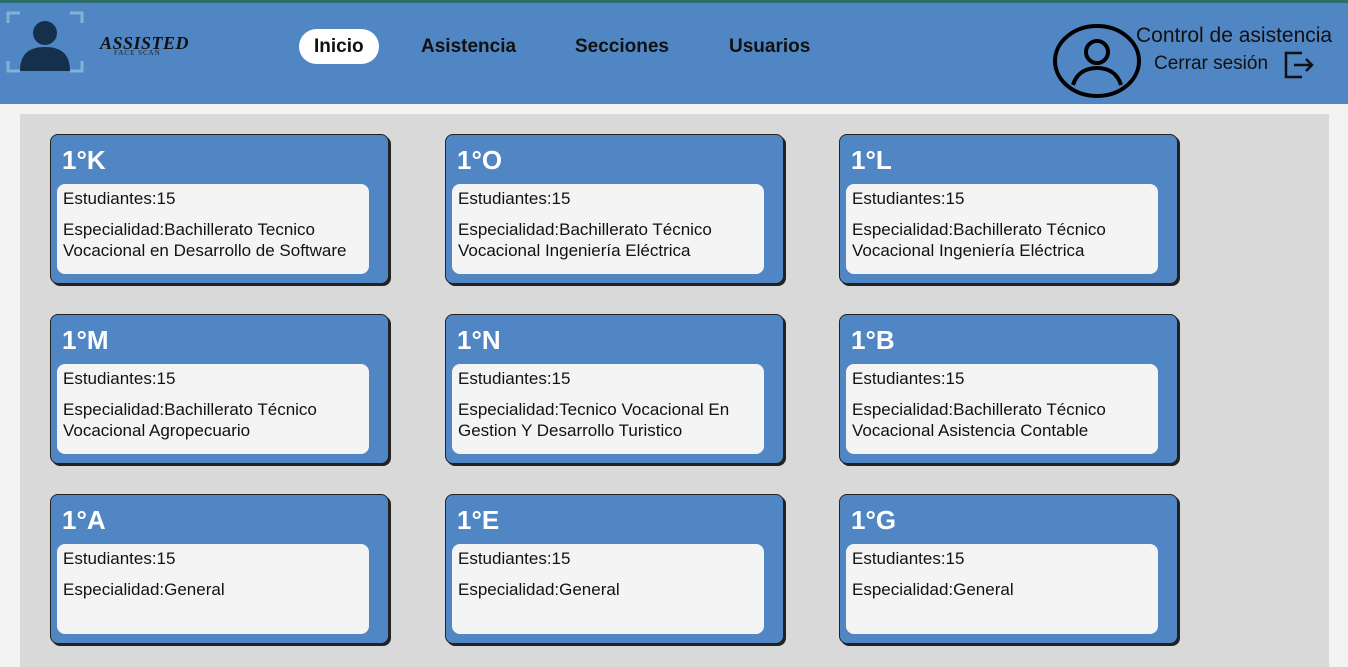 Image resolution: width=1348 pixels, height=667 pixels. Describe the element at coordinates (874, 520) in the screenshot. I see `section-name: 1°G` at that location.